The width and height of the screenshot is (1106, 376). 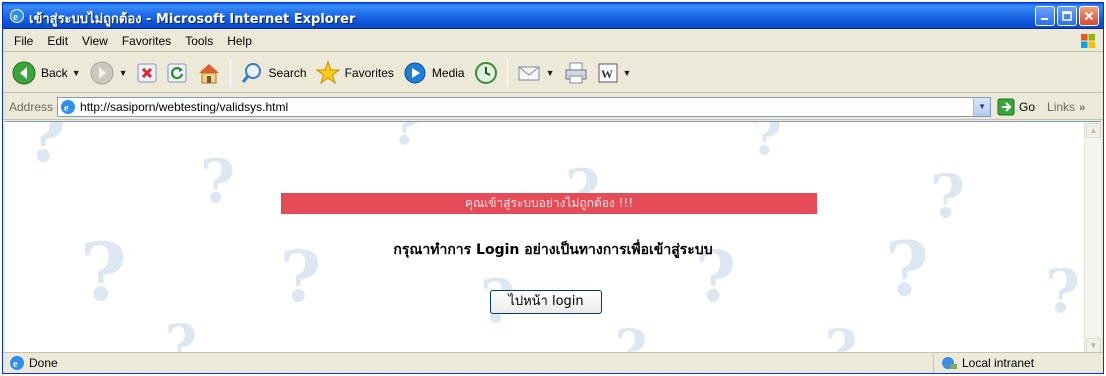 I want to click on page-icon: e, so click(x=68, y=106).